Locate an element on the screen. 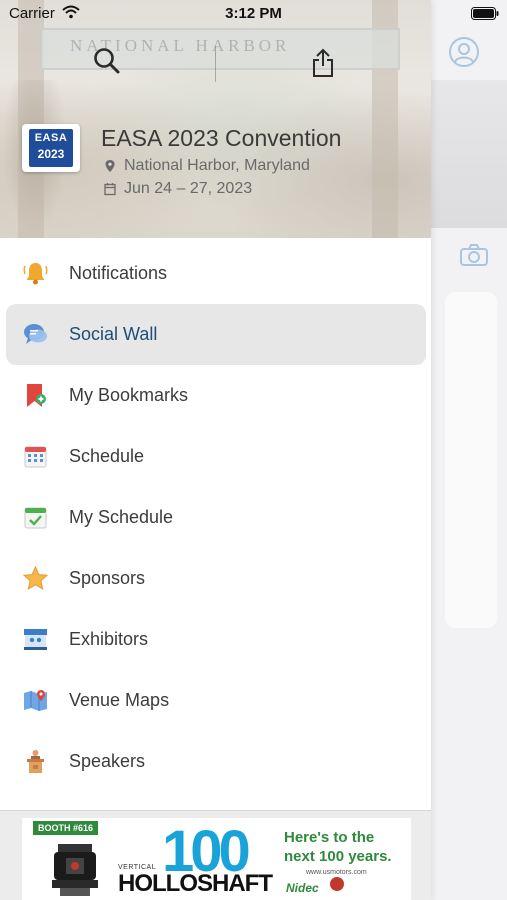 This screenshot has height=900, width=507. menu-item-venue-maps: Venue Maps is located at coordinates (215, 700).